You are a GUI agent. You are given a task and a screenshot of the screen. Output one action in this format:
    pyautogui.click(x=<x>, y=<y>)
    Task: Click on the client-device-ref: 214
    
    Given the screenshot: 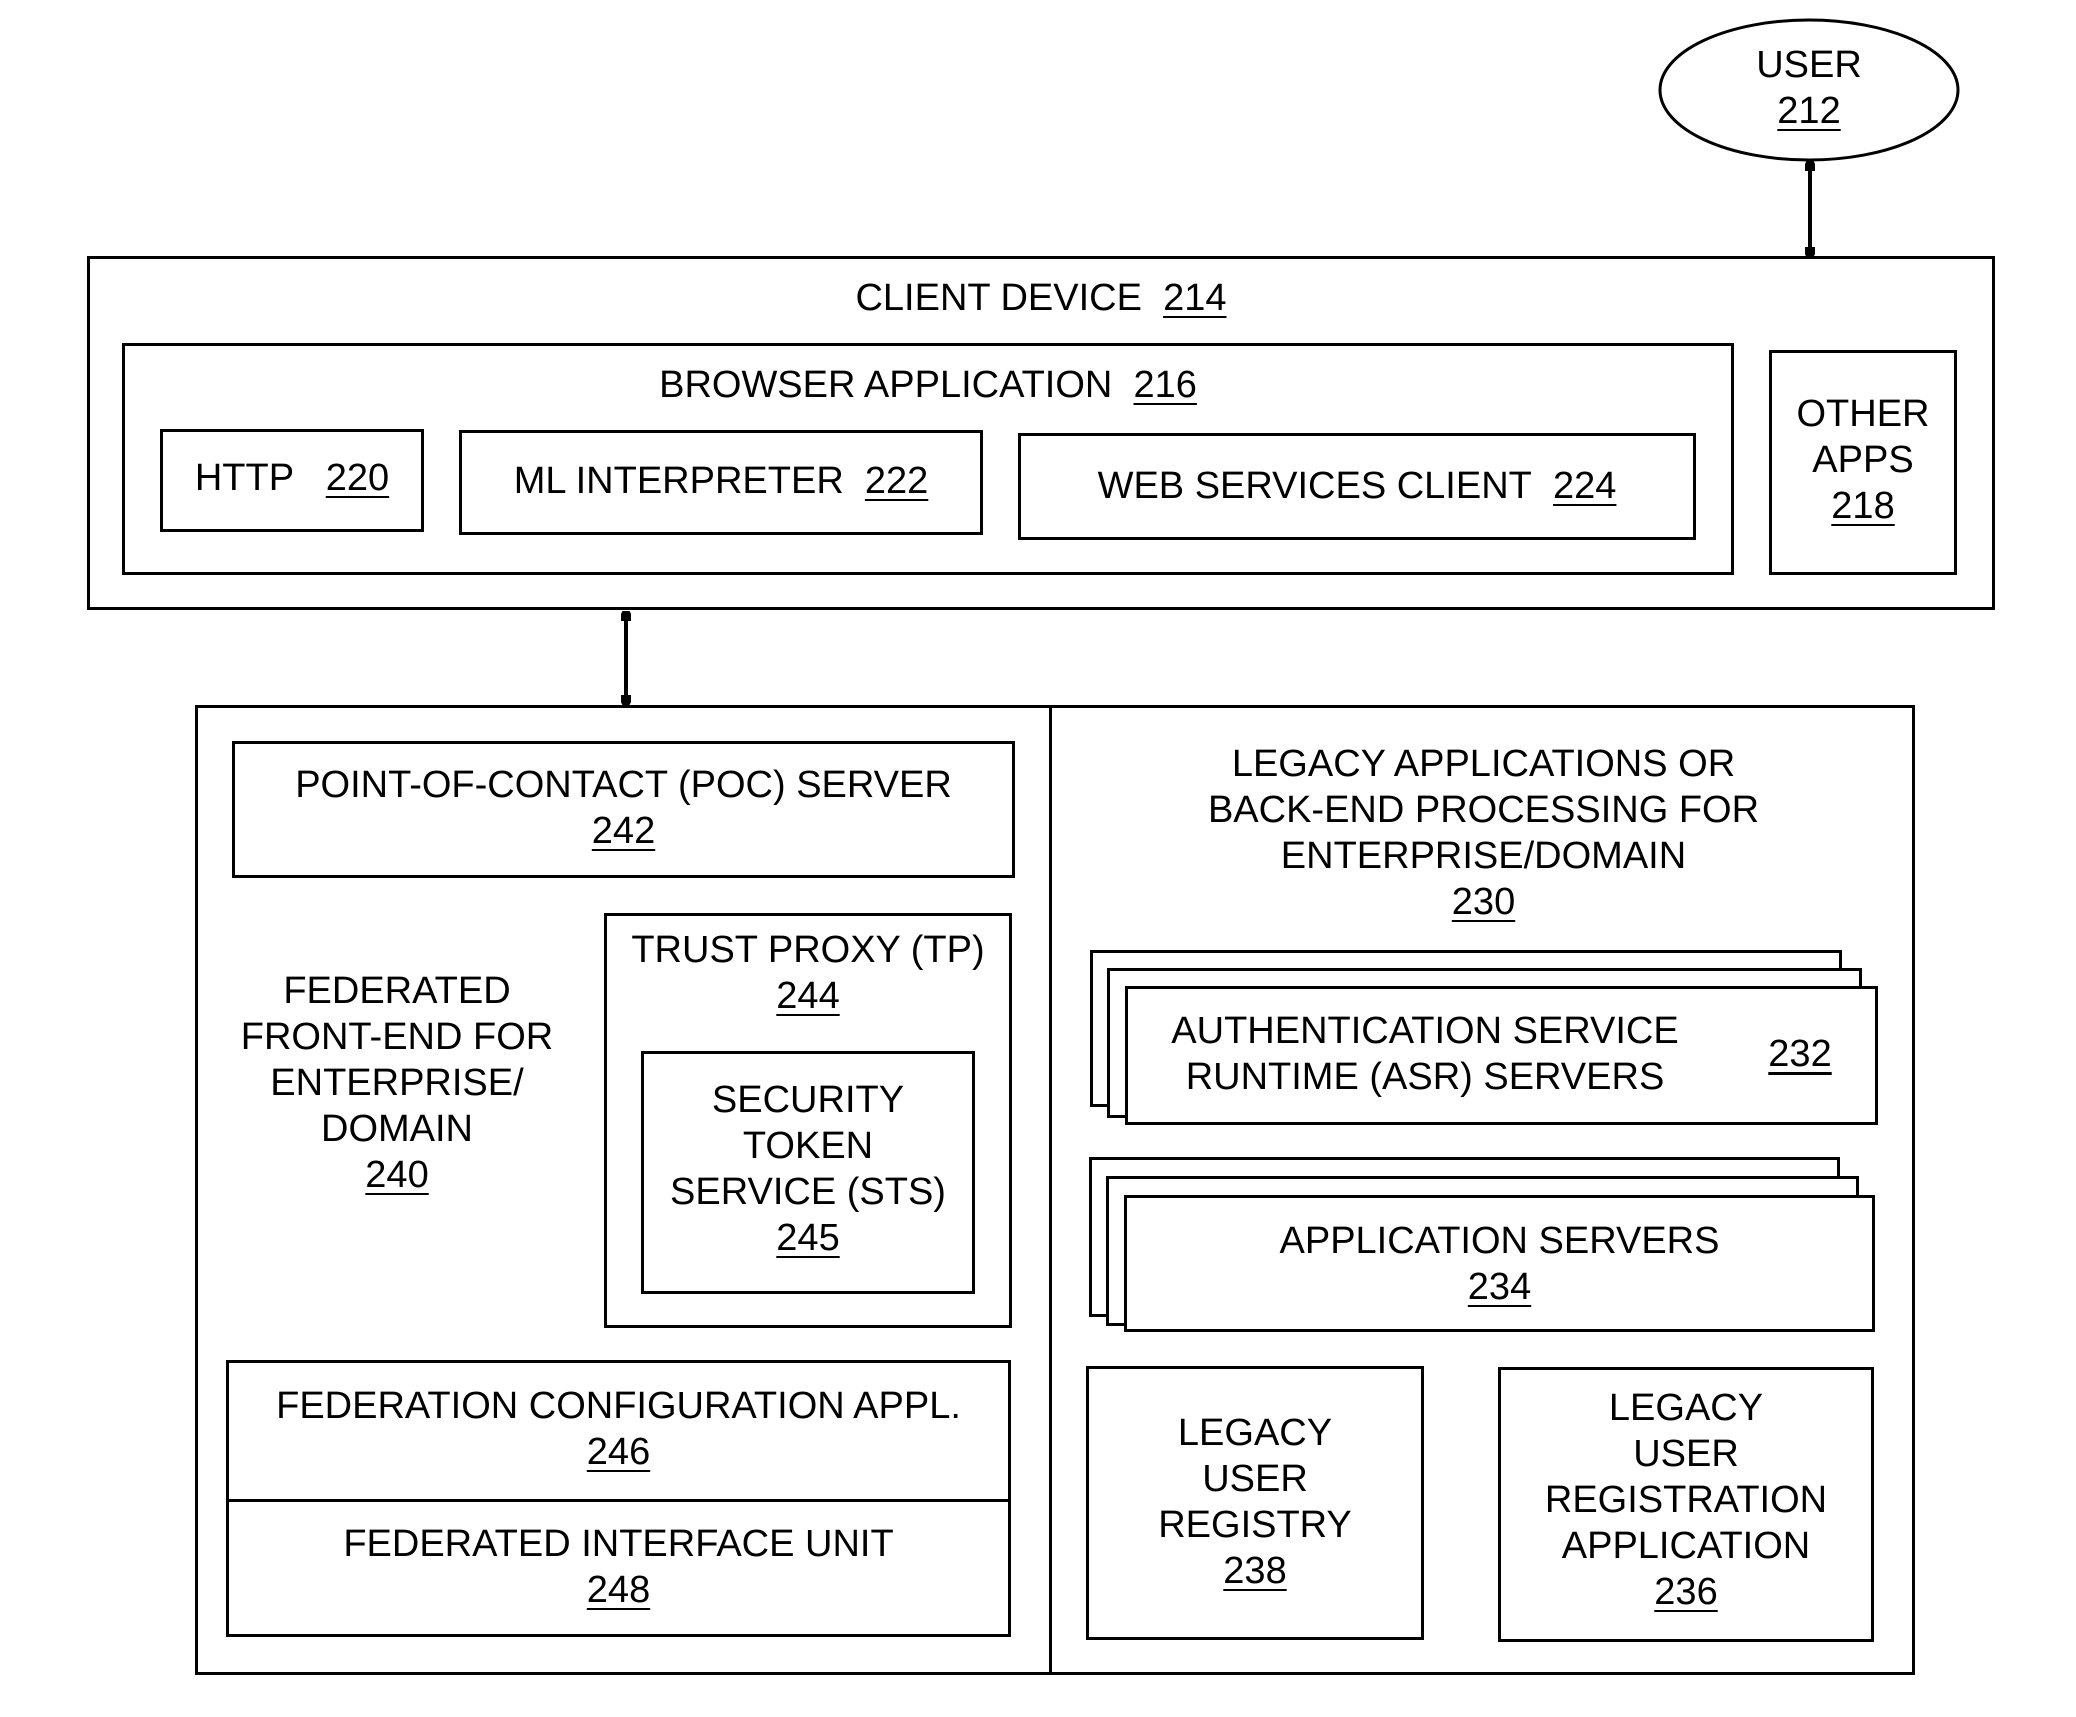 What is the action you would take?
    pyautogui.click(x=1195, y=298)
    